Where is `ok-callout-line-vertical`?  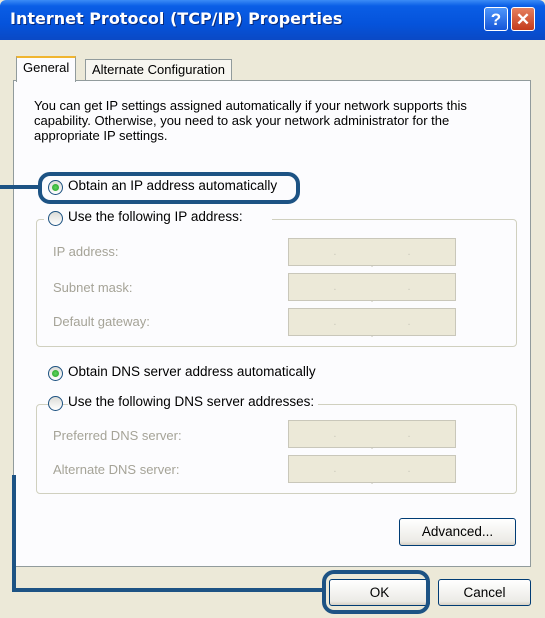
ok-callout-line-vertical is located at coordinates (14, 533).